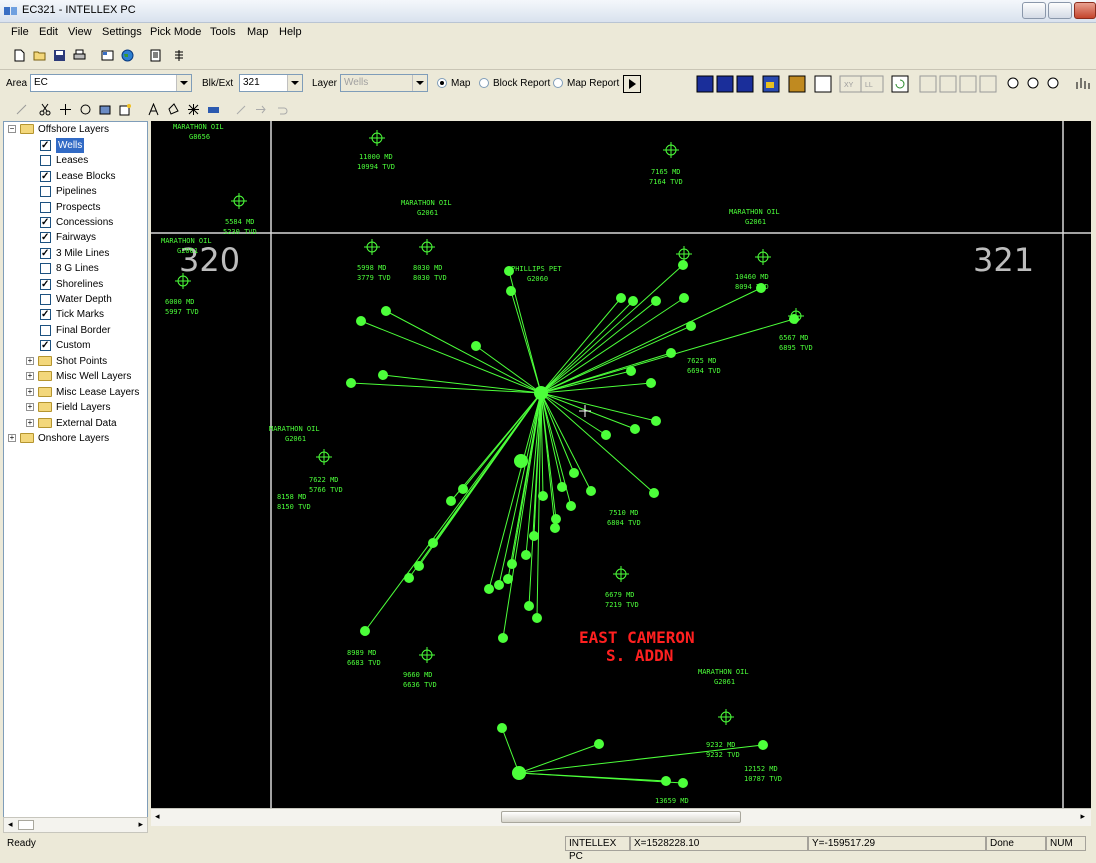 Image resolution: width=1096 pixels, height=863 pixels. What do you see at coordinates (12, 129) in the screenshot?
I see `collapse-icon: −` at bounding box center [12, 129].